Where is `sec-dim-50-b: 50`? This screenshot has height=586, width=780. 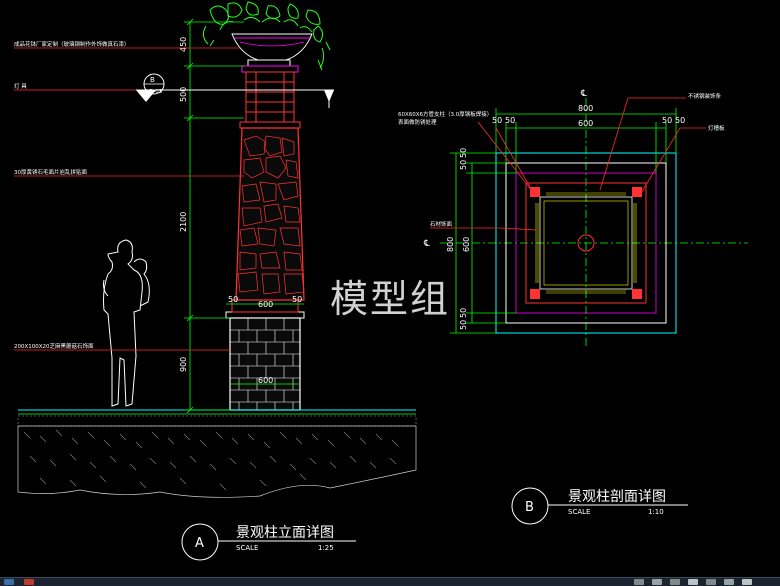
sec-dim-50-b: 50 is located at coordinates (510, 120).